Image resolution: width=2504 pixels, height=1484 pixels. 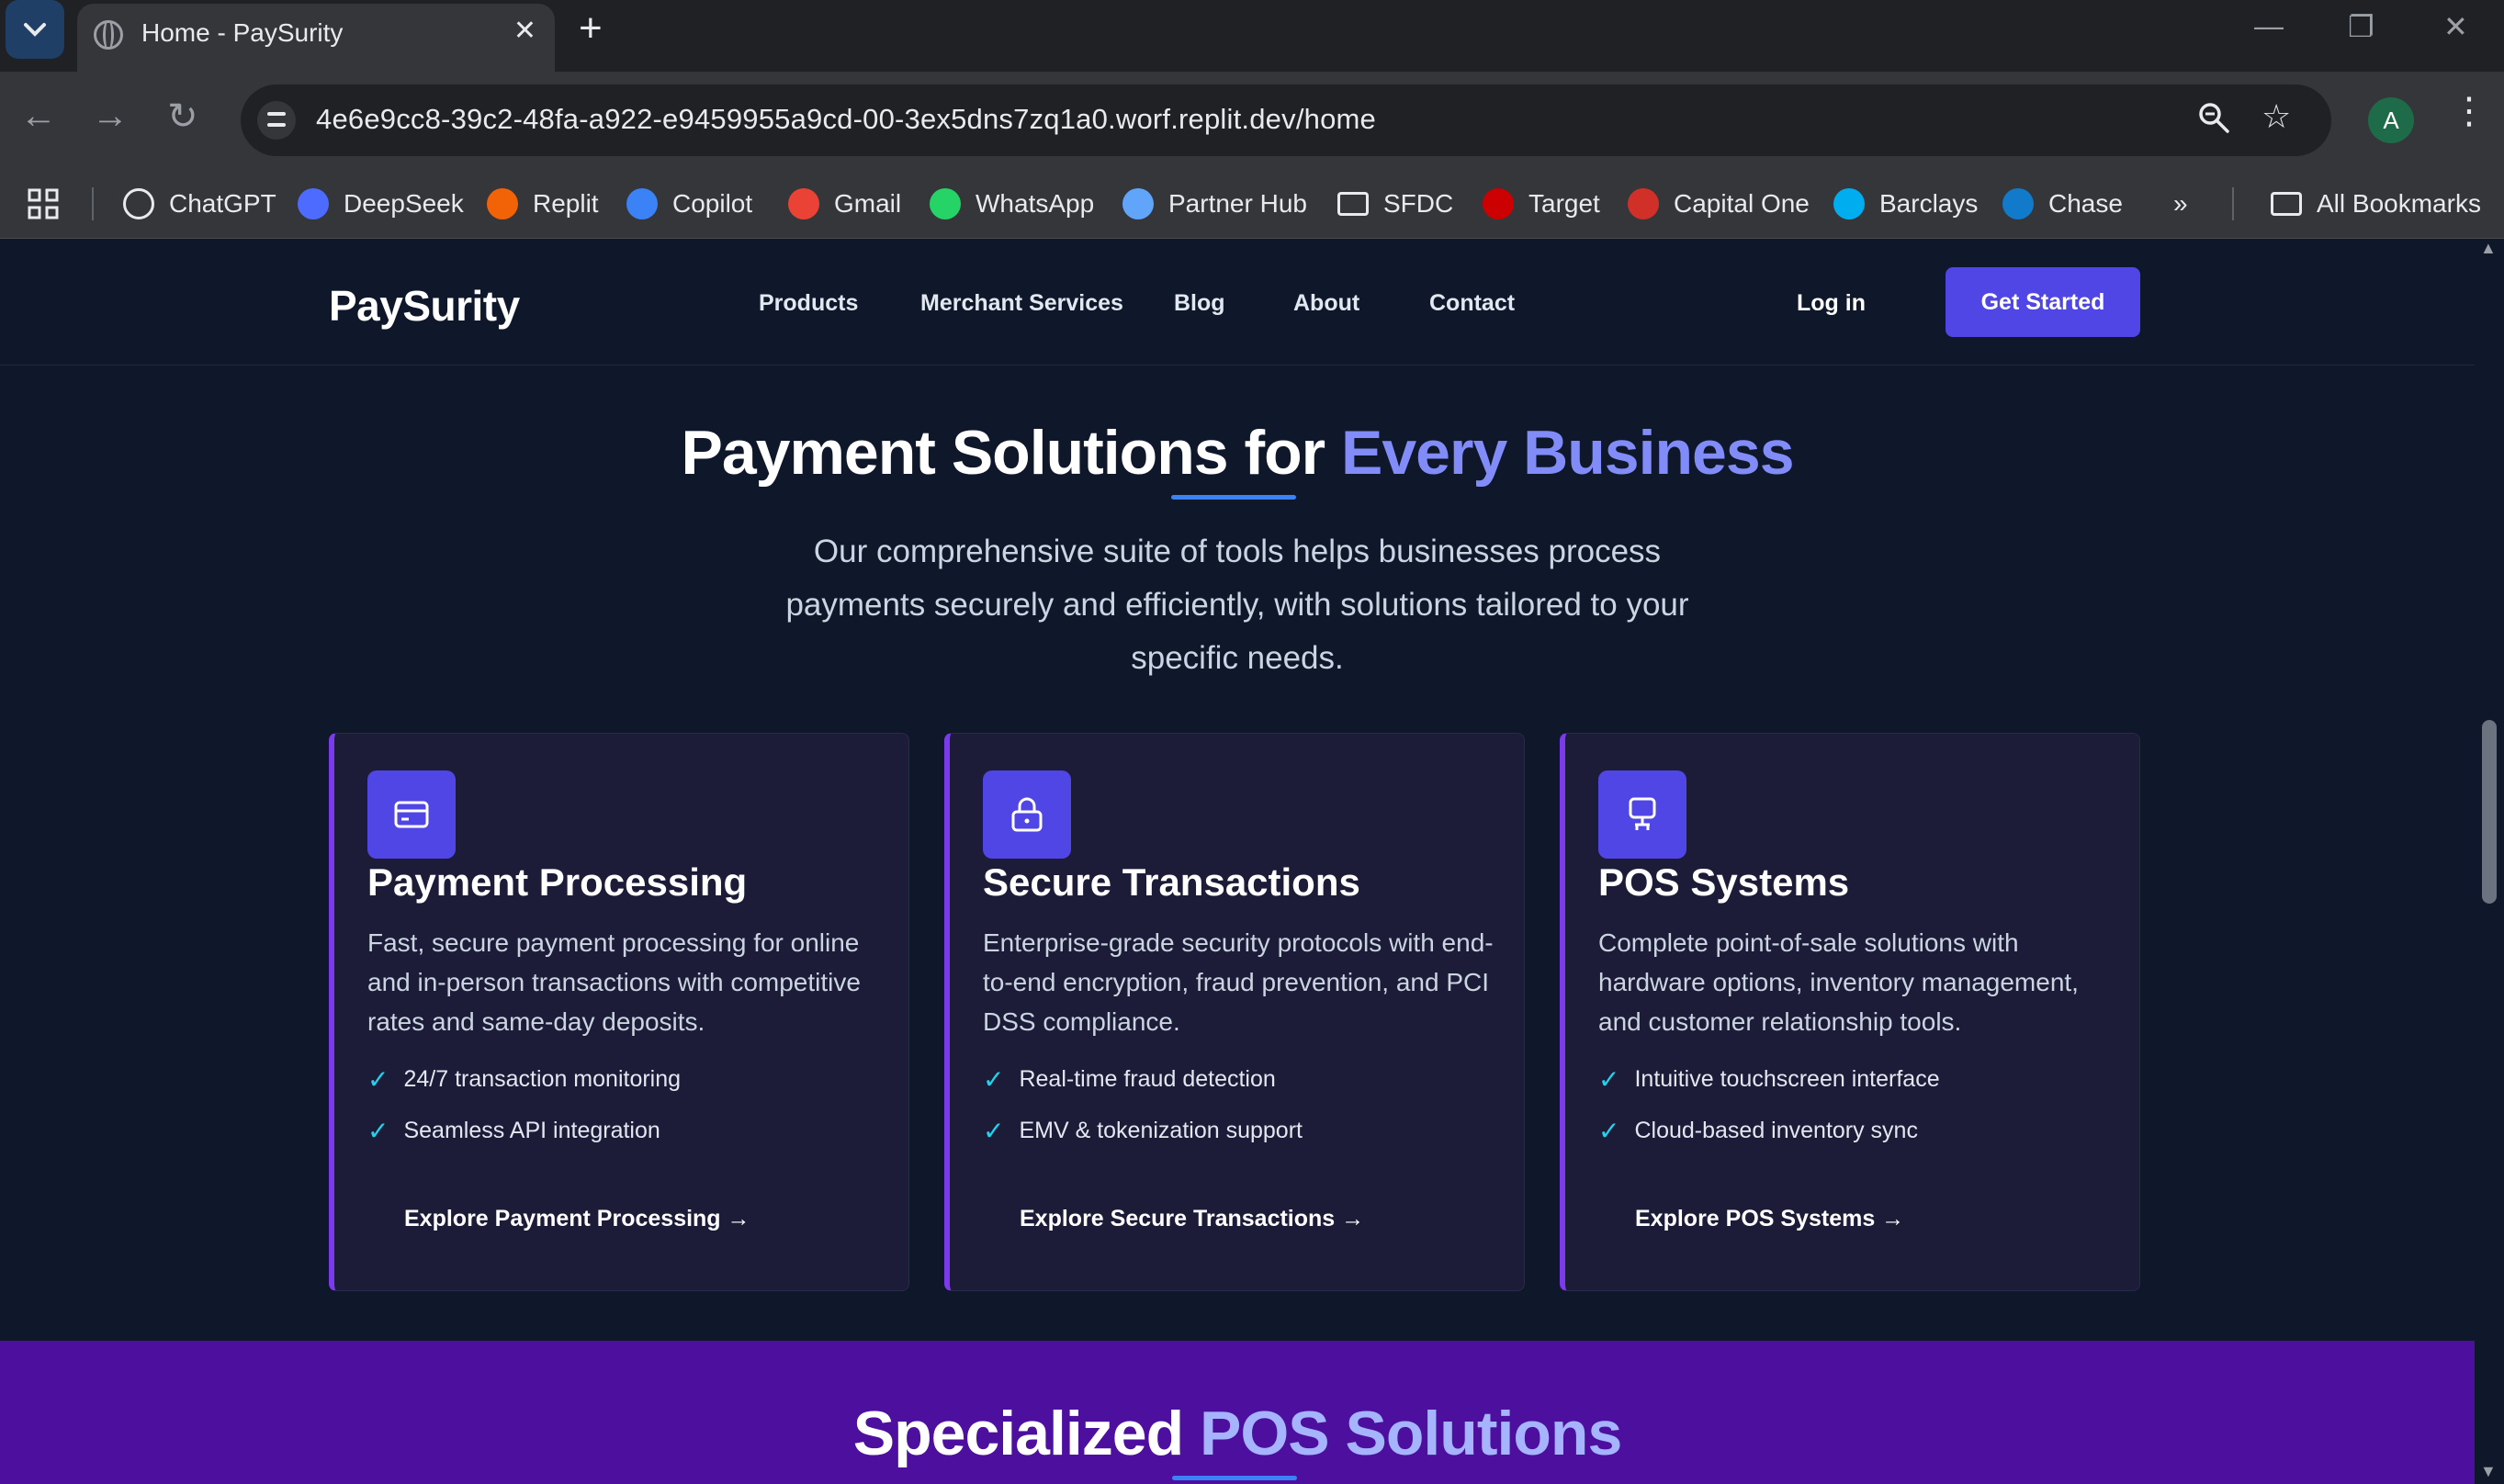 What do you see at coordinates (1568, 453) in the screenshot?
I see `hero-title-accent: Every Business` at bounding box center [1568, 453].